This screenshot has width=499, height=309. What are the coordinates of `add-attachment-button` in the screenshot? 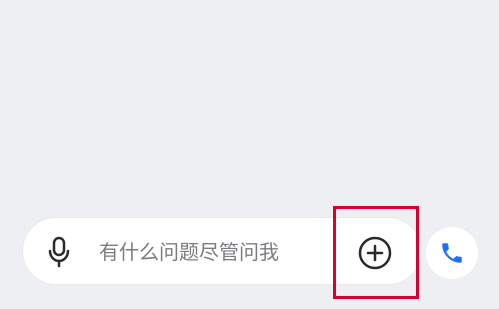 It's located at (375, 253).